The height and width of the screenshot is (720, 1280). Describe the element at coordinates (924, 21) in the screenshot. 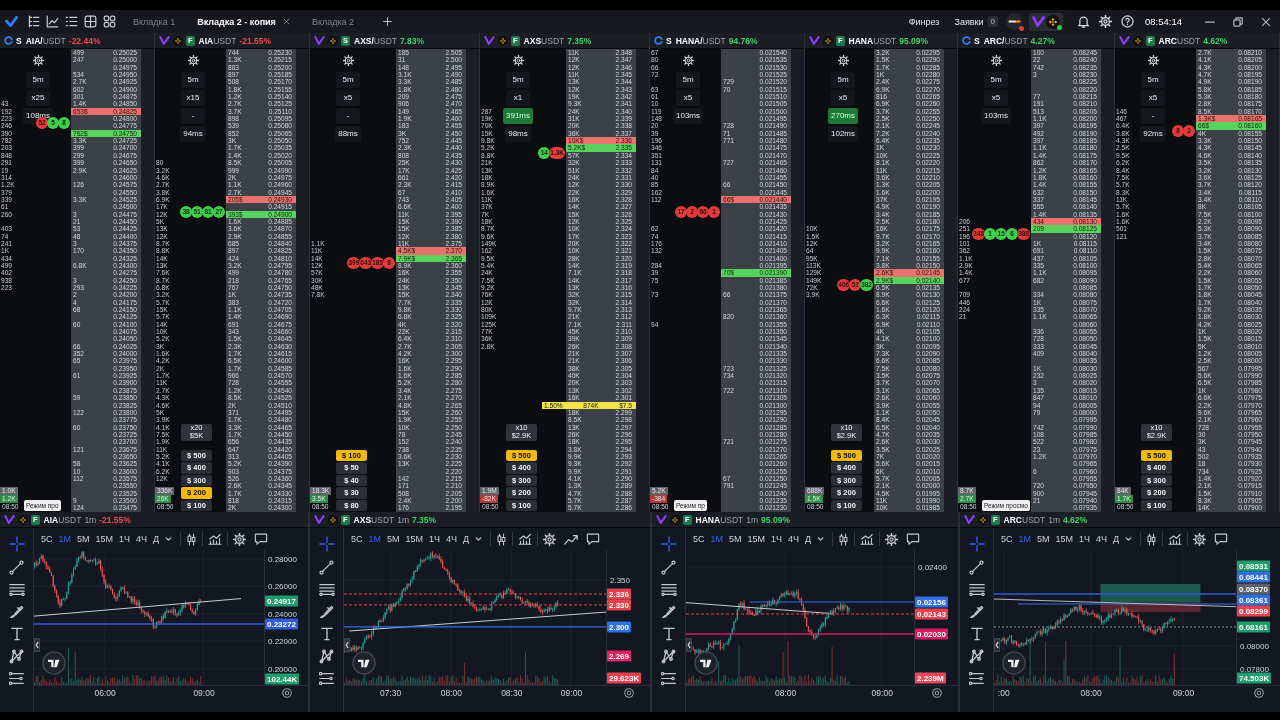

I see `pnl-link: Финрез` at that location.